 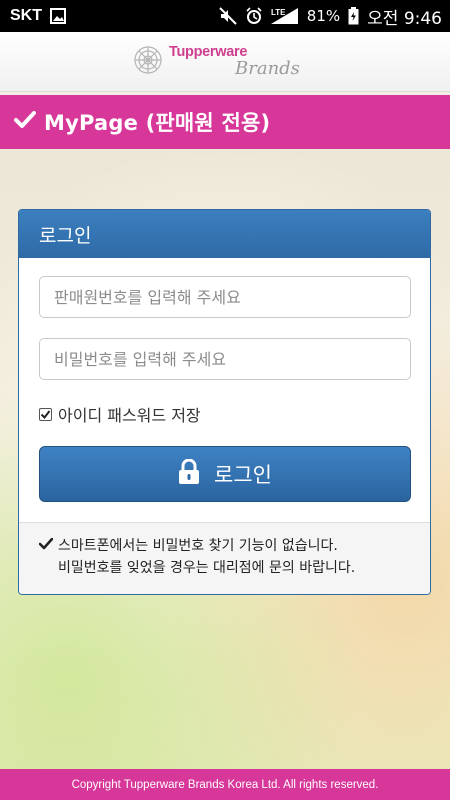 What do you see at coordinates (207, 568) in the screenshot?
I see `notice-text-2: 비밀번호를 잊었을 경우는 대리점에 문의 바랍니다.` at bounding box center [207, 568].